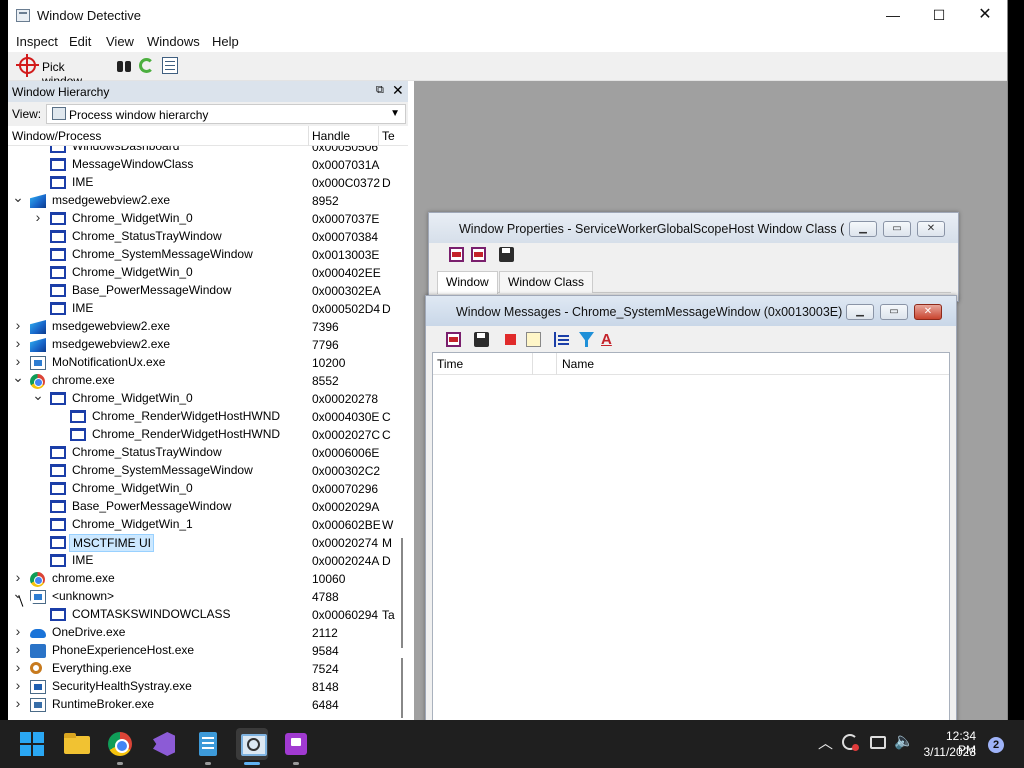  I want to click on tree-row: Chrome_SystemMessageWindow 0x0013003E, so click(203, 255).